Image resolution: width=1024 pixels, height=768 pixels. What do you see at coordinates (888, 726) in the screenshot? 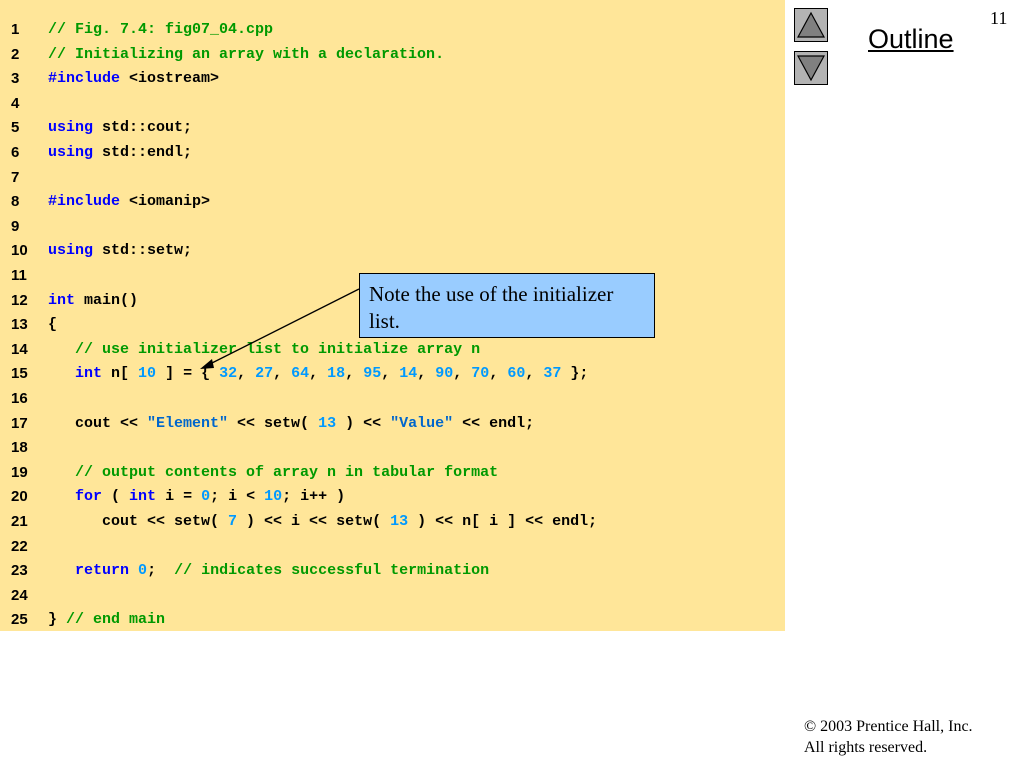
I see `copyright-line: © 2003 Prentice Hall, Inc.` at bounding box center [888, 726].